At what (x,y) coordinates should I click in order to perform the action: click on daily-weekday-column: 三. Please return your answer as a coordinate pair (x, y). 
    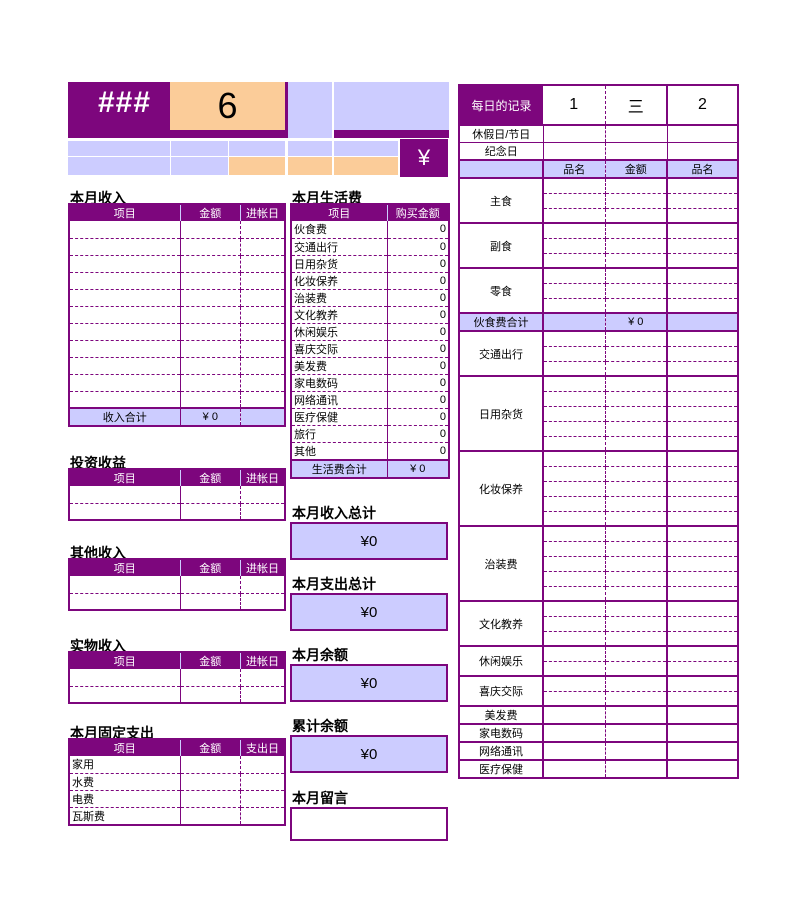
    Looking at the image, I should click on (636, 105).